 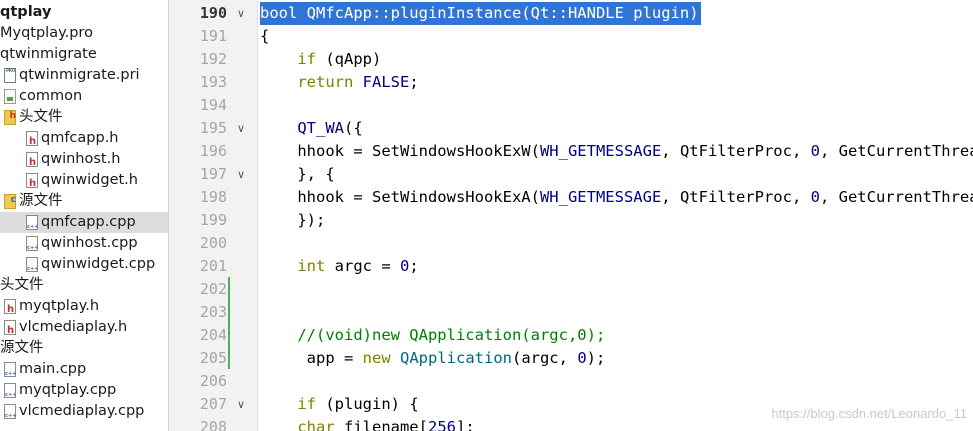 I want to click on tree-item: vlcmediaplay.cpp, so click(x=84, y=414).